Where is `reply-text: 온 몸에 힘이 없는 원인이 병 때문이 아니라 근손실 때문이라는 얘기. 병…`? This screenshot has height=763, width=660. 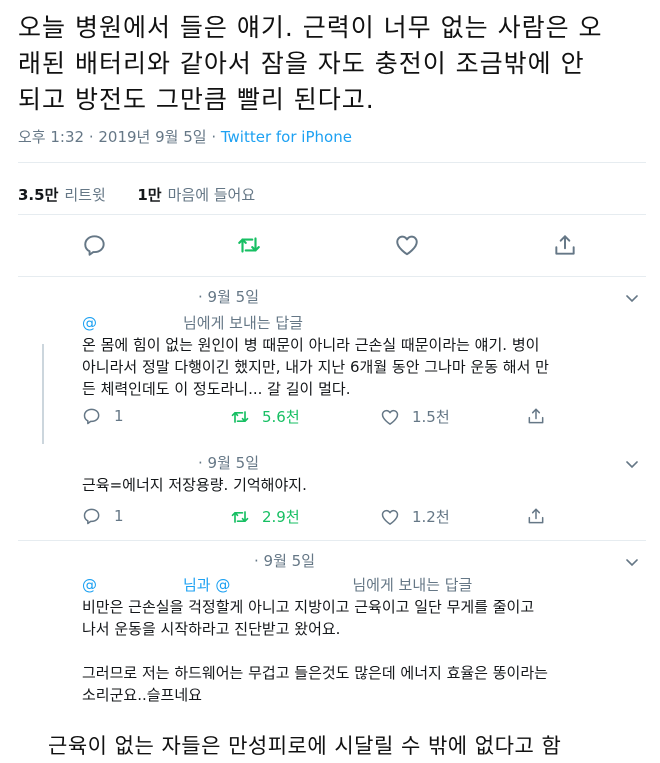
reply-text: 온 몸에 힘이 없는 원인이 병 때문이 아니라 근손실 때문이라는 얘기. 병… is located at coordinates (362, 367).